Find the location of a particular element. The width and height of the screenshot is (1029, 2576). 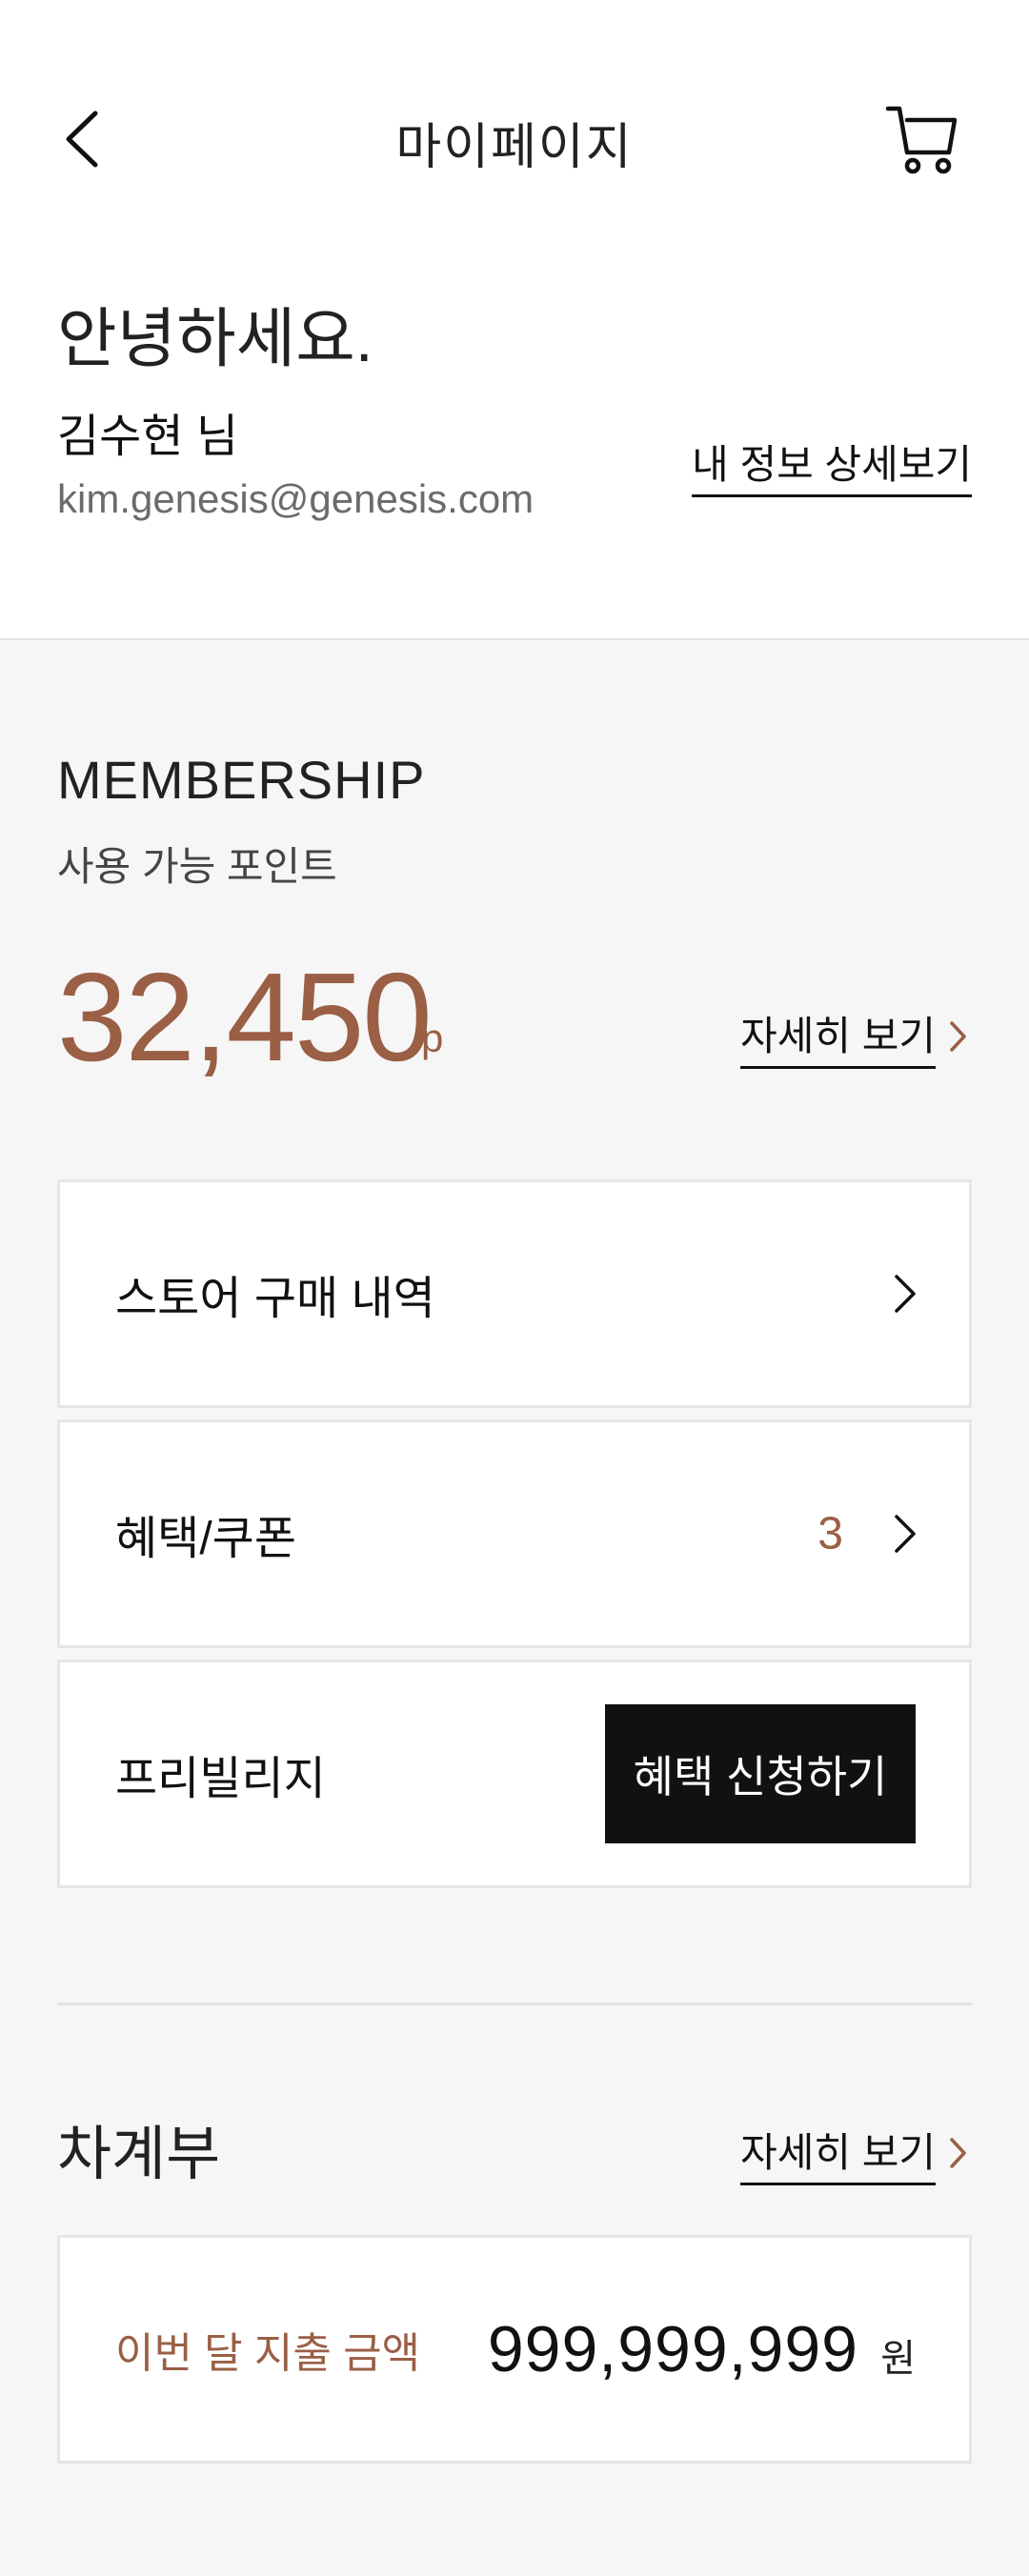

ledger-detail-link-label: 자세히 보기 is located at coordinates (838, 2153).